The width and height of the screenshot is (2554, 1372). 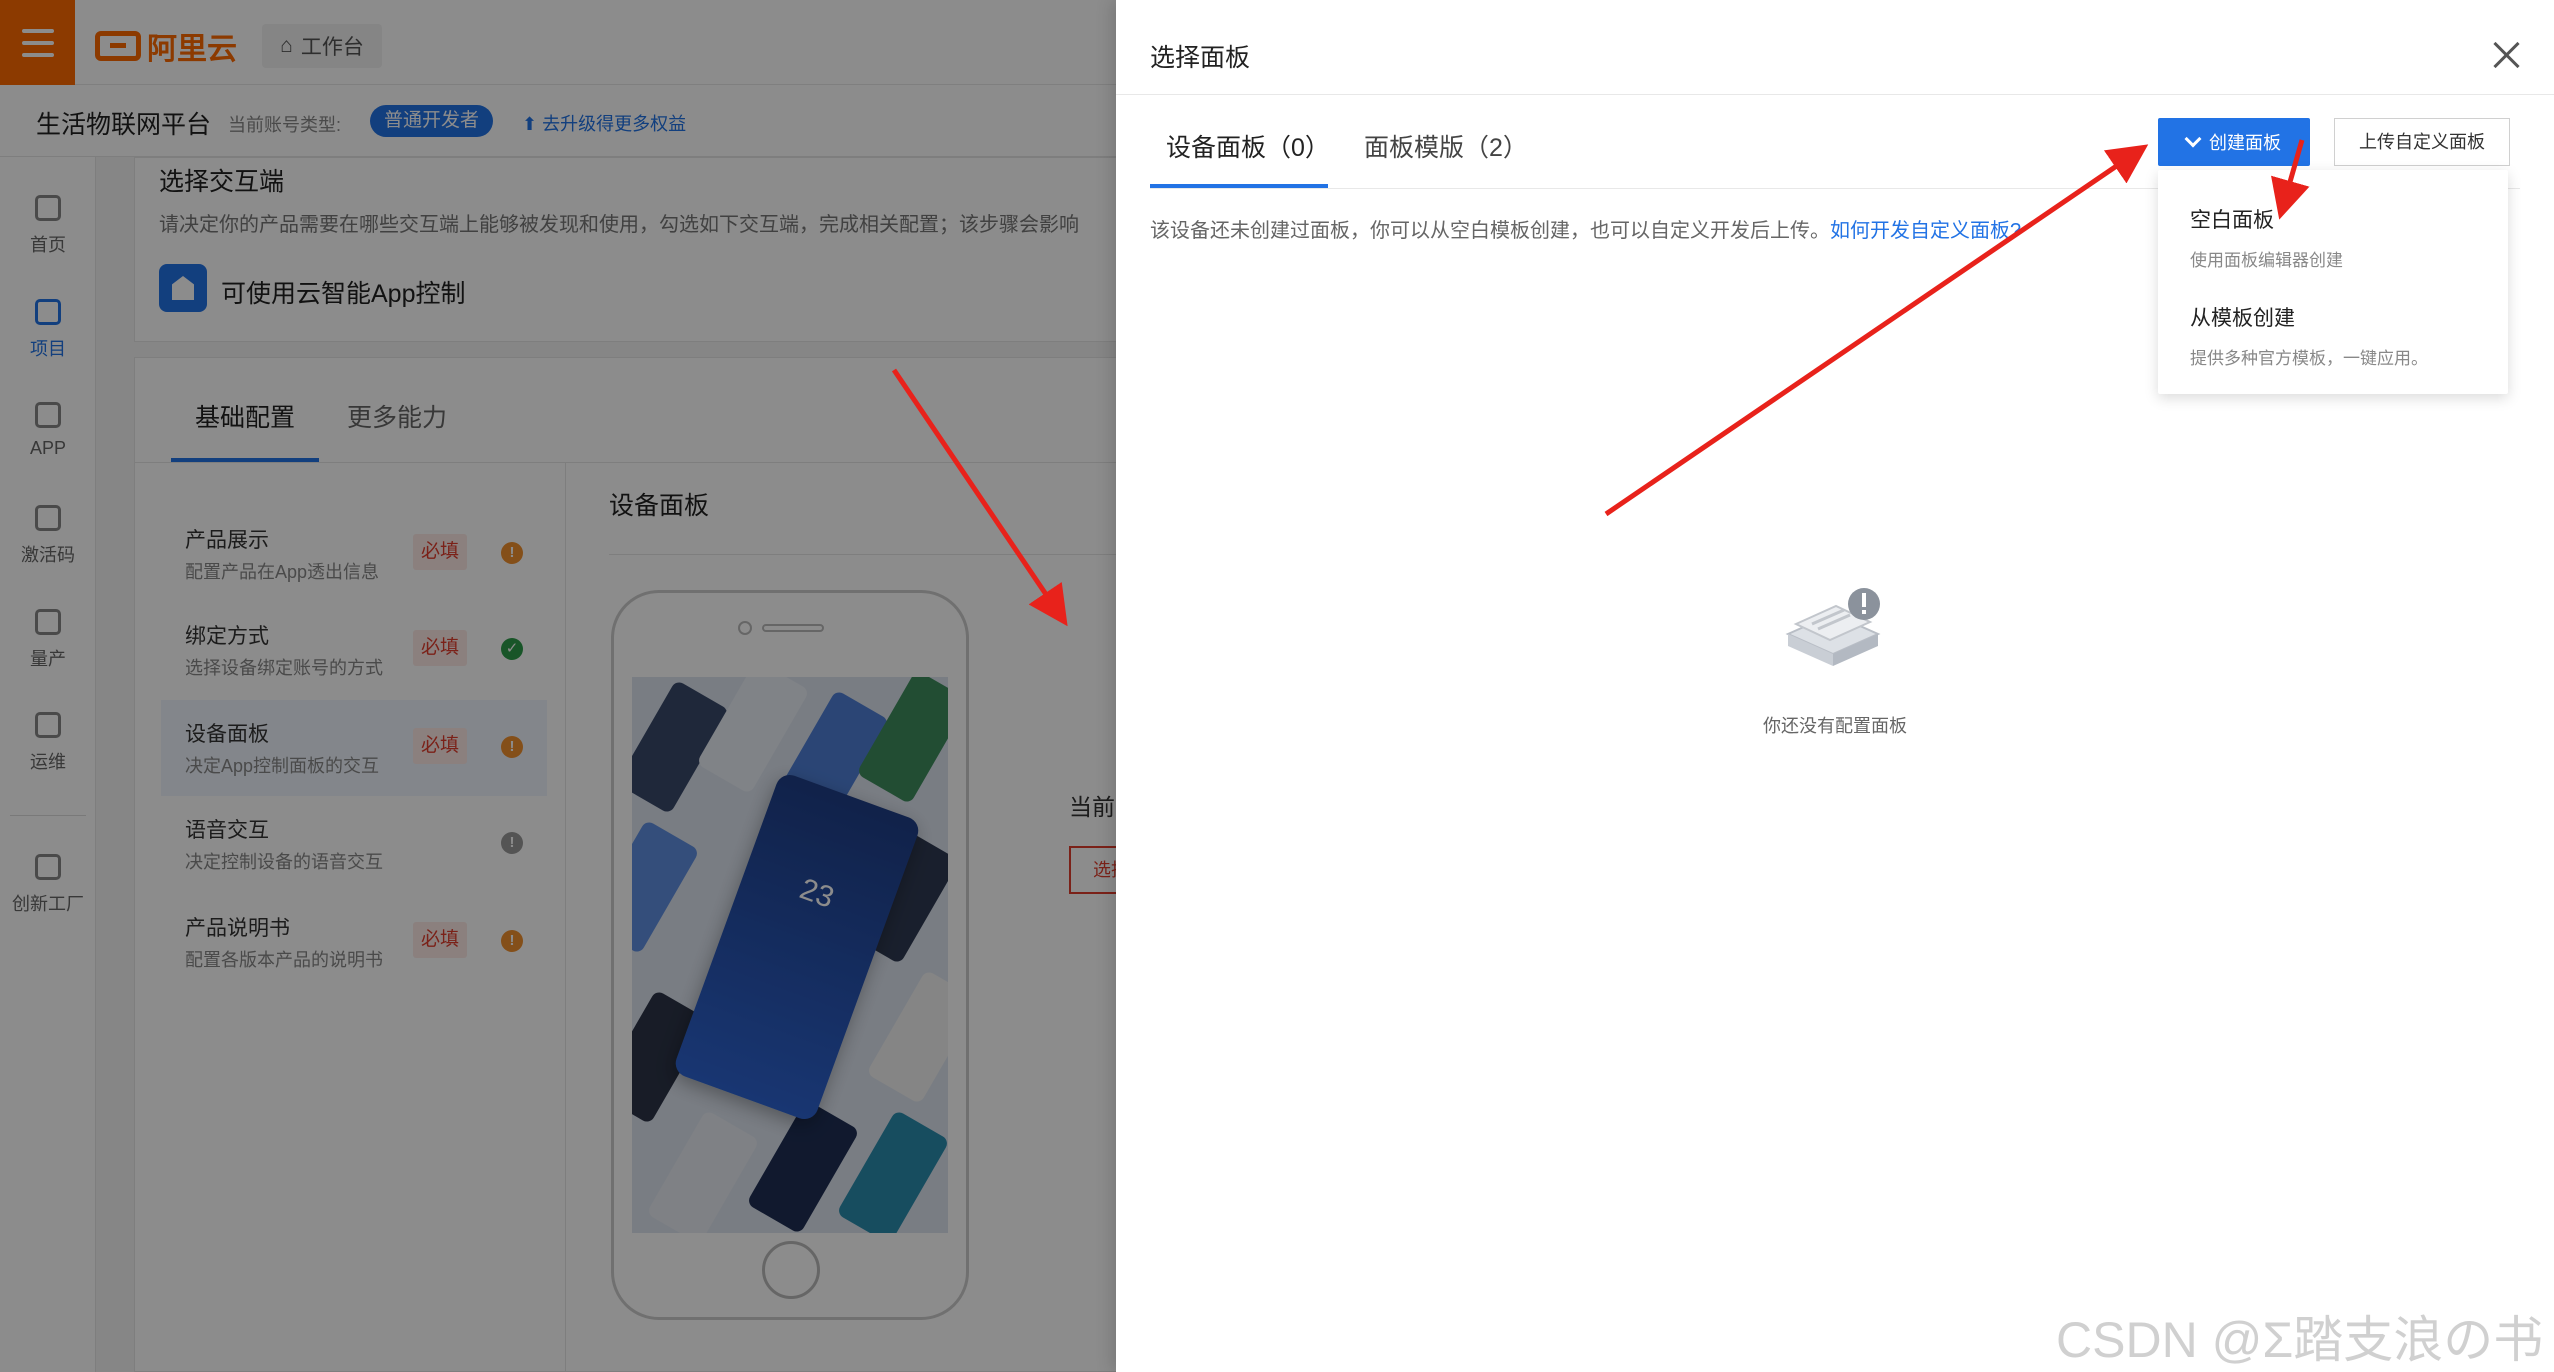 I want to click on dropdown-item-from-template: 从模板创建 提供多种官方模板，一键应用。, so click(x=2309, y=335).